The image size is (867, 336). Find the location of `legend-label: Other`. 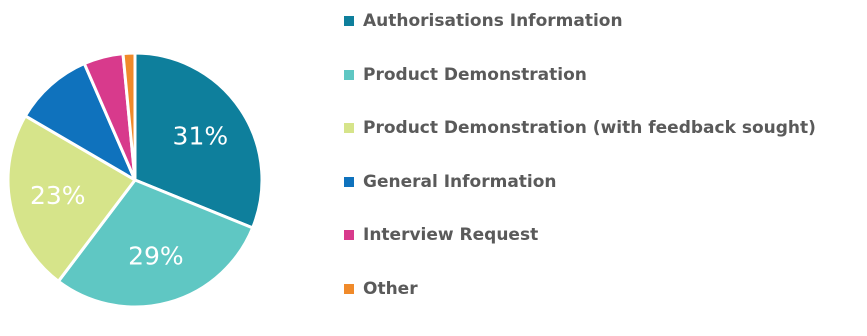

legend-label: Other is located at coordinates (390, 288).